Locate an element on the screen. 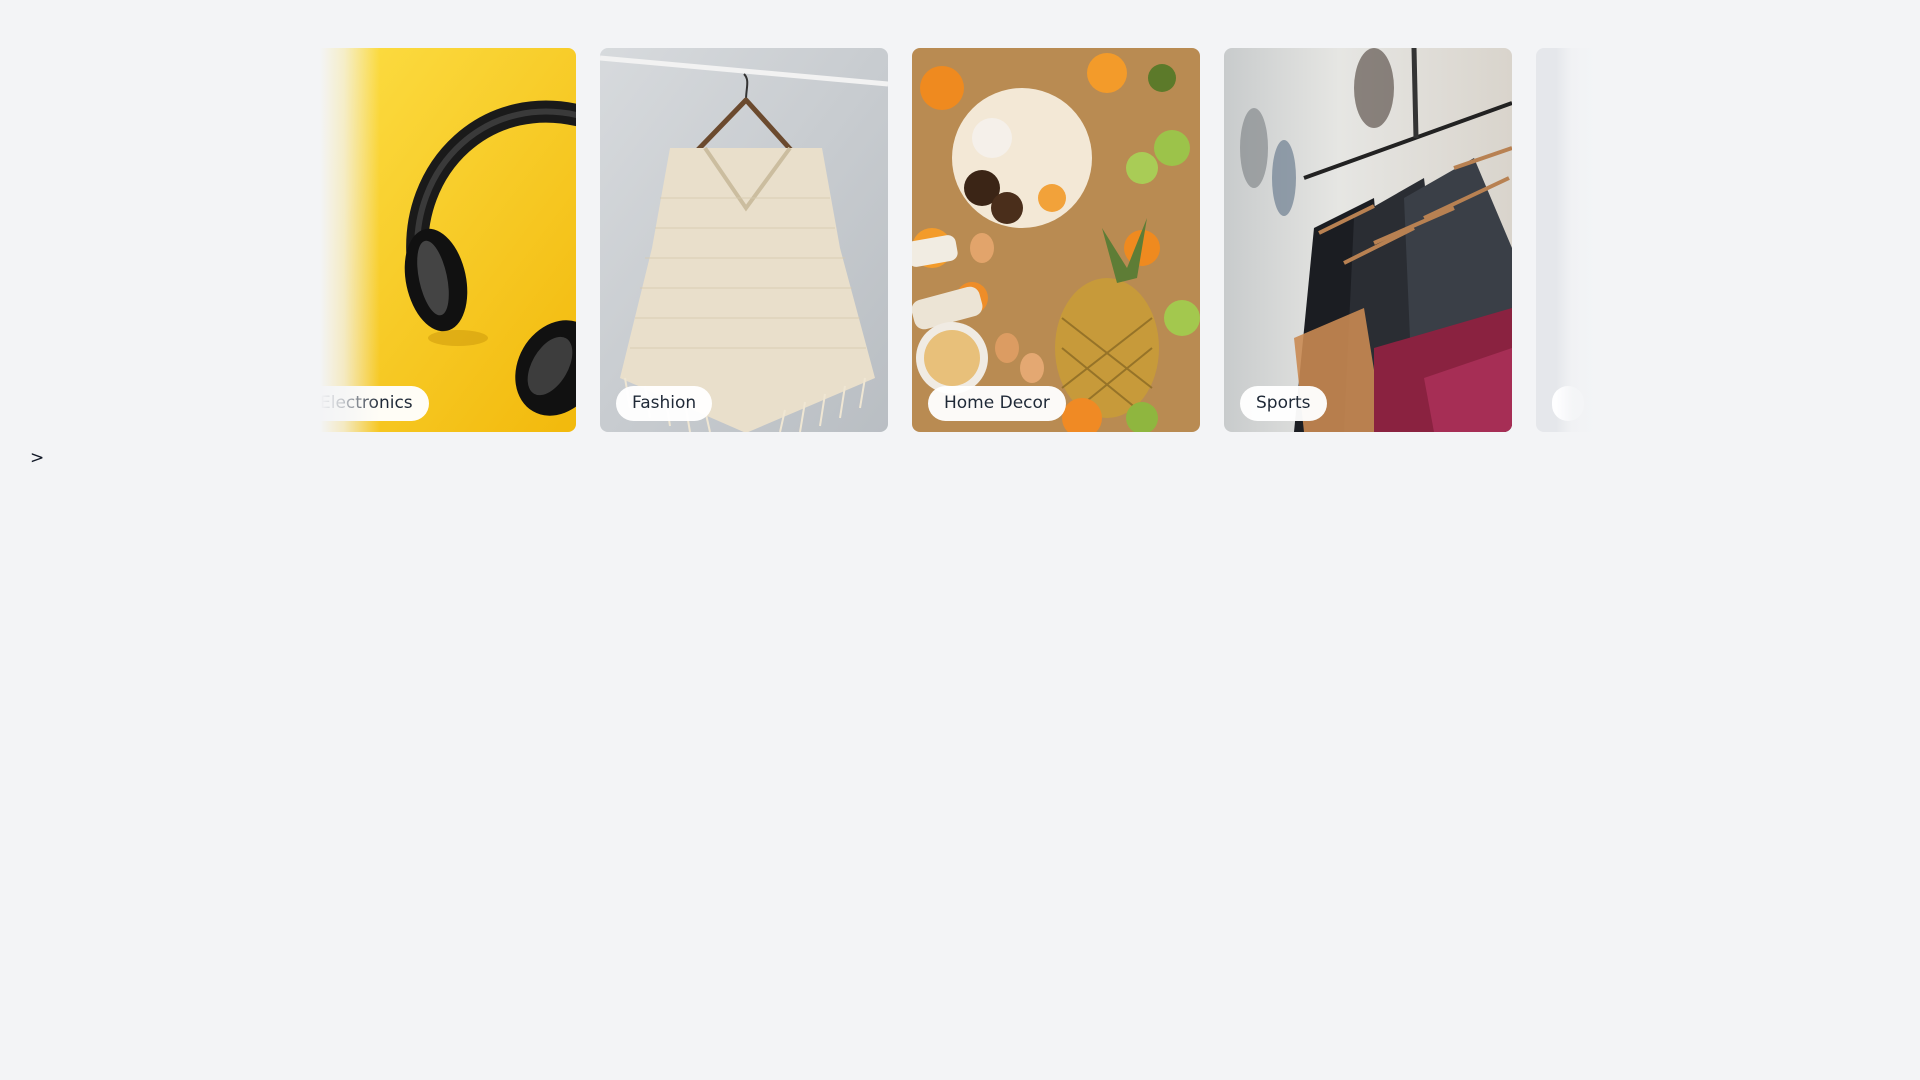  category-label: Home Decor is located at coordinates (997, 403).